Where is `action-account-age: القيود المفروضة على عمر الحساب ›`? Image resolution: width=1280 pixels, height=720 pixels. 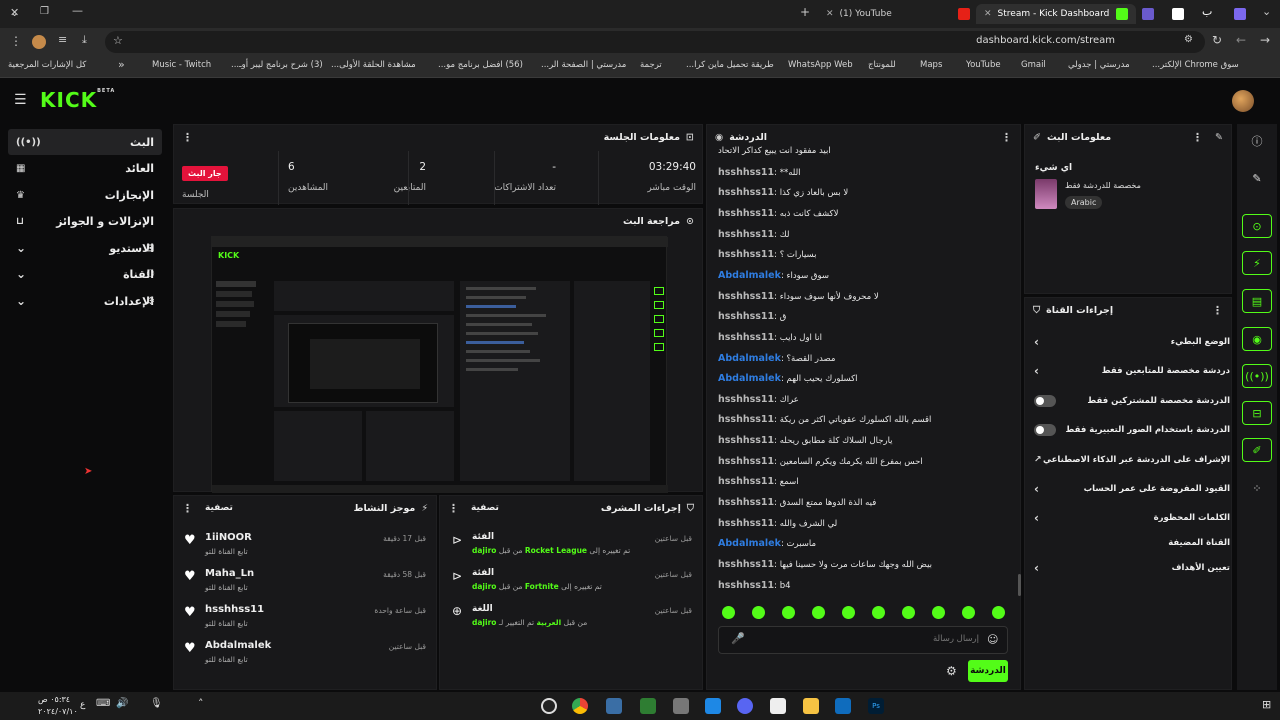 action-account-age: القيود المفروضة على عمر الحساب › is located at coordinates (1130, 489).